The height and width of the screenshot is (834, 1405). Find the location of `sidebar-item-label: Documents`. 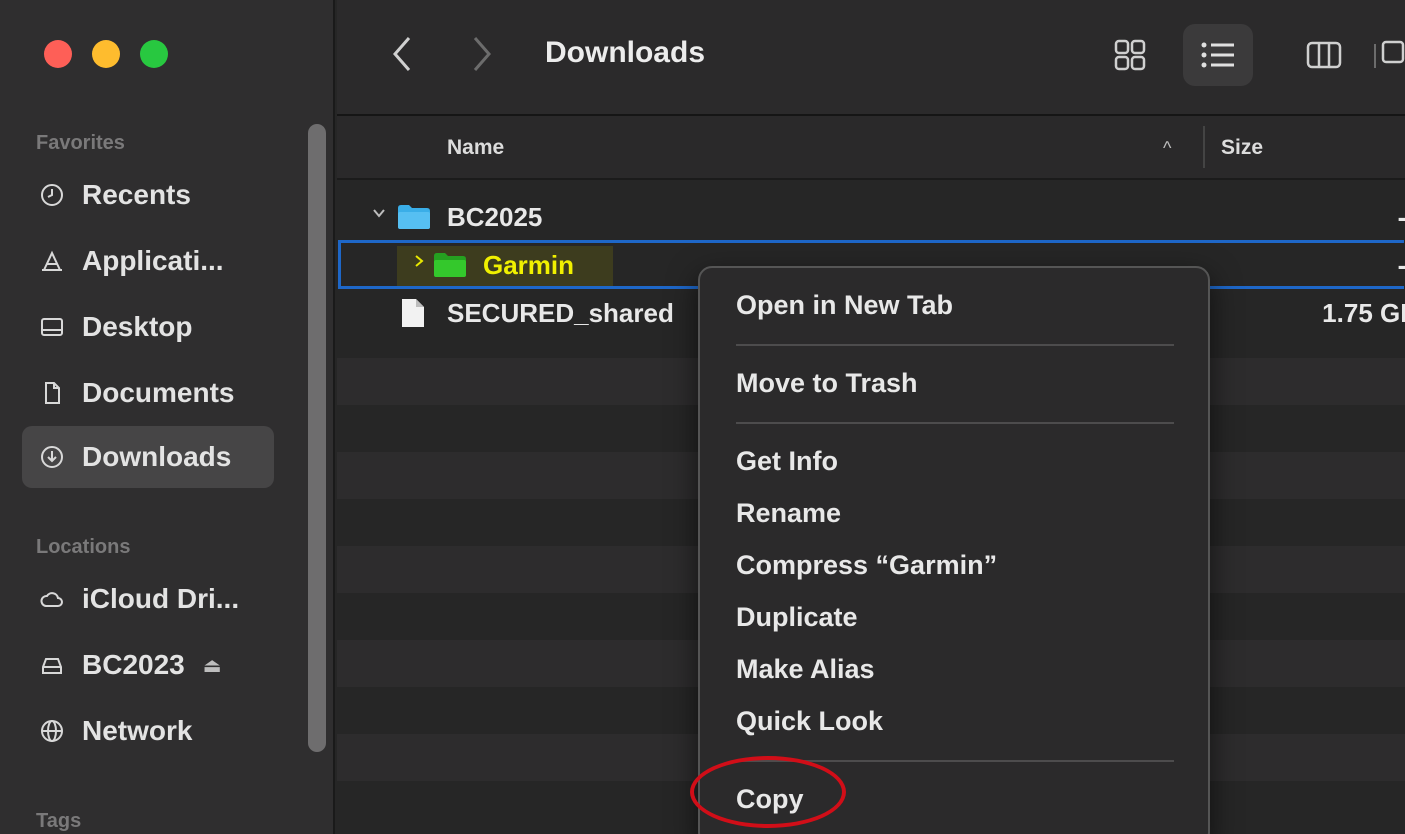

sidebar-item-label: Documents is located at coordinates (158, 392).